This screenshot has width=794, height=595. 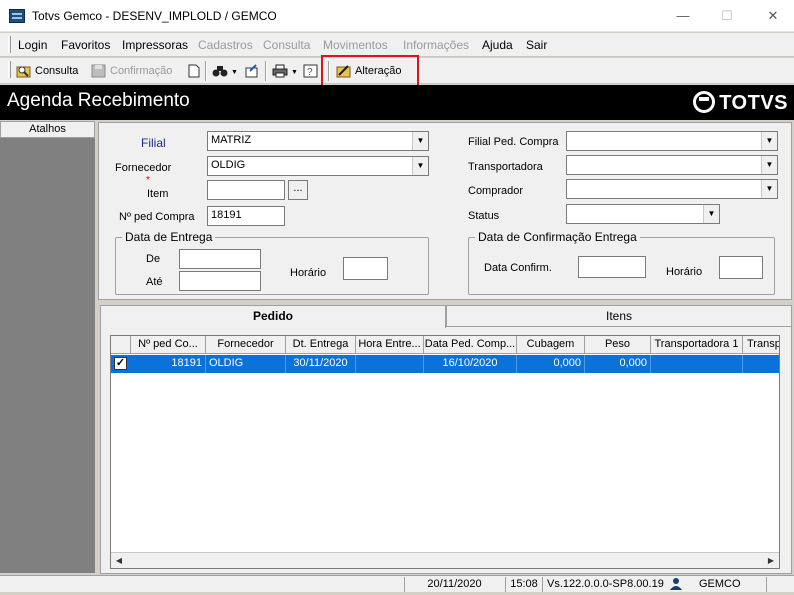 I want to click on sidebar: Atalhos, so click(x=47, y=347).